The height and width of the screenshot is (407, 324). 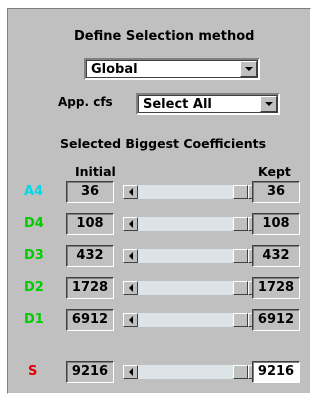 What do you see at coordinates (34, 319) in the screenshot?
I see `level-label: D1` at bounding box center [34, 319].